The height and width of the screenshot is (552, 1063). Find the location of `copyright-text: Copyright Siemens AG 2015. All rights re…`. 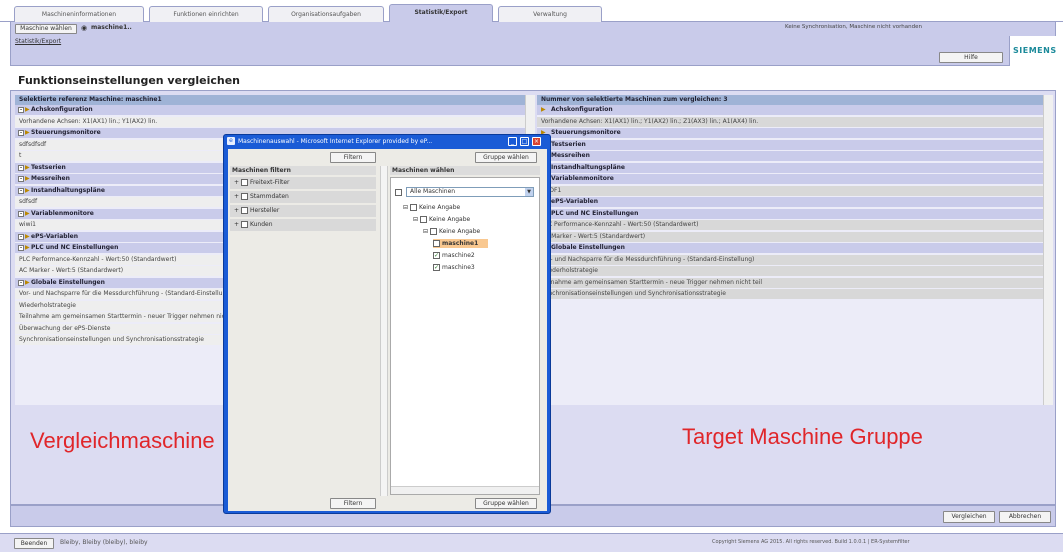

copyright-text: Copyright Siemens AG 2015. All rights re… is located at coordinates (811, 542).